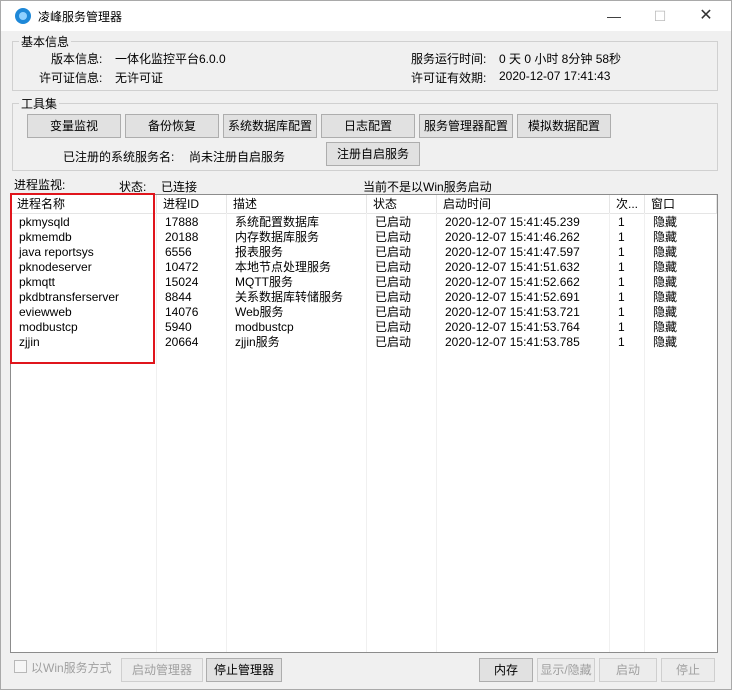  Describe the element at coordinates (277, 237) in the screenshot. I see `cell-description: 内存数据库服务` at that location.